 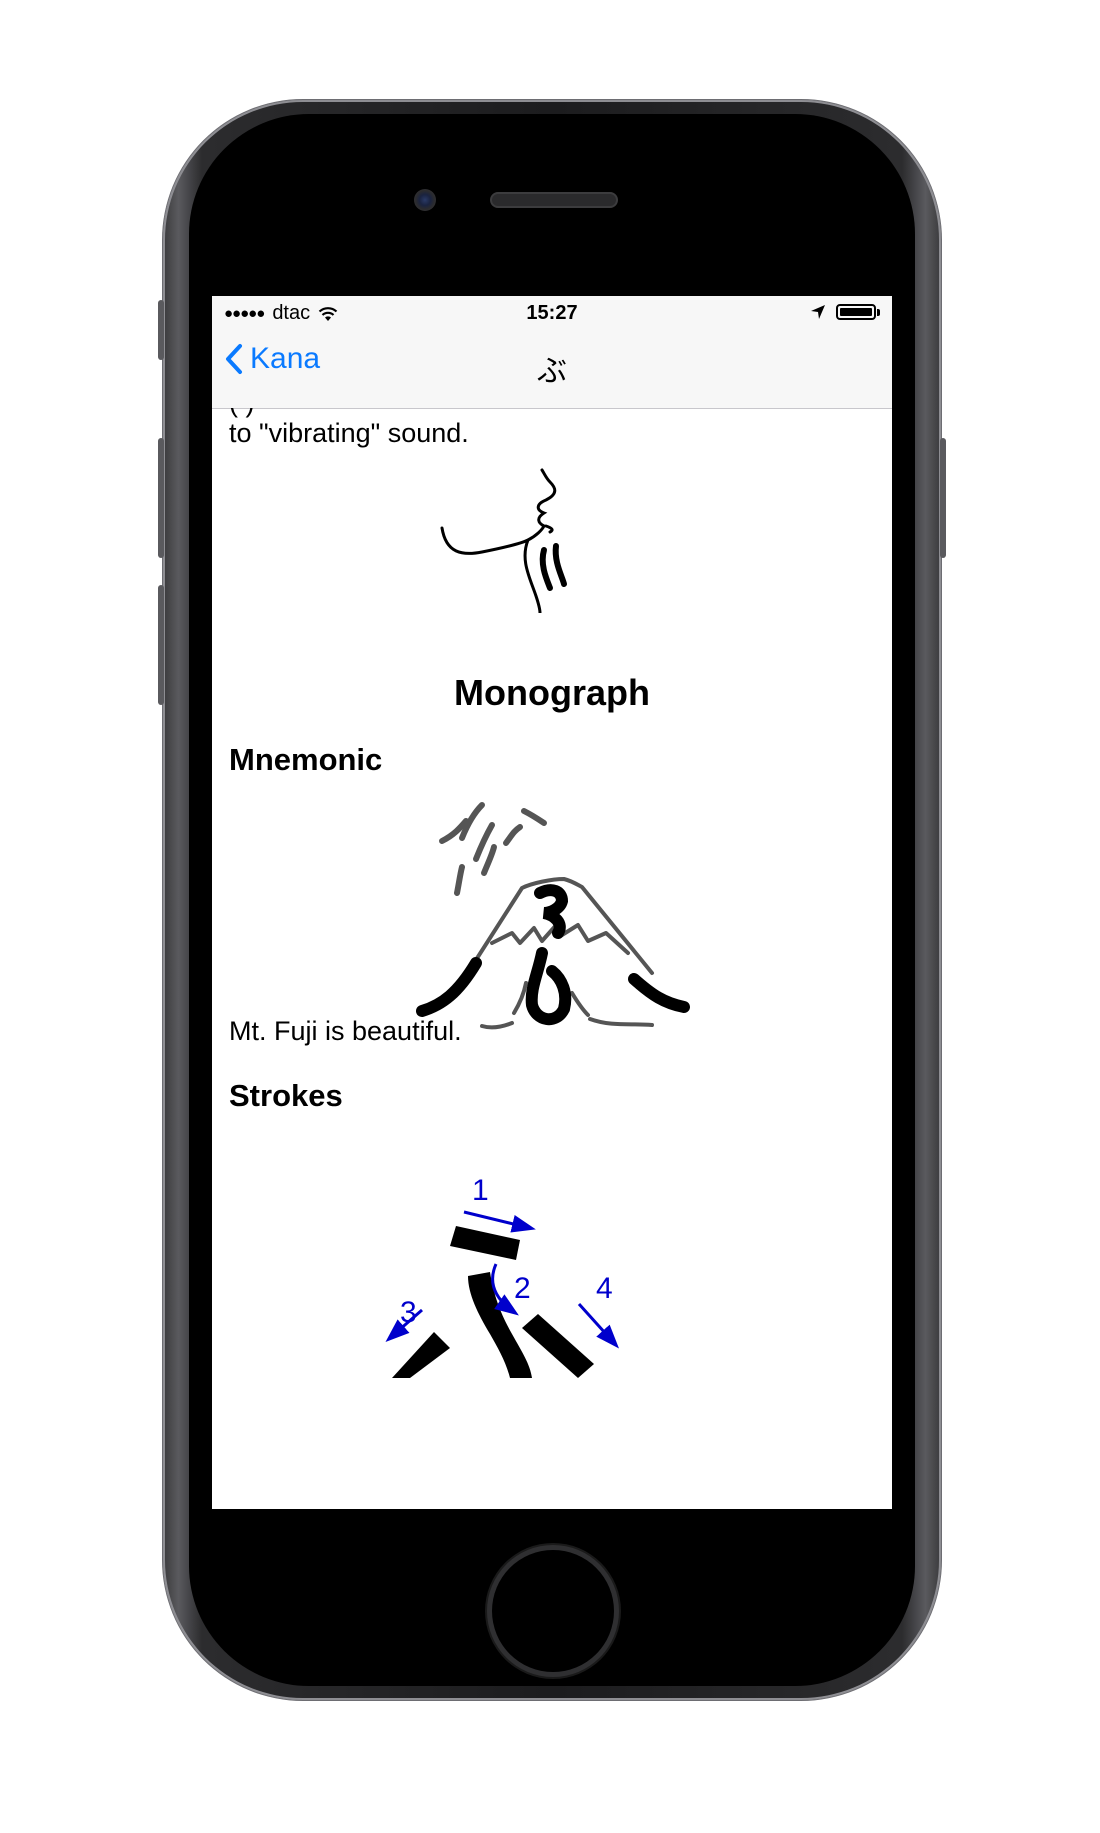 I want to click on monograph-title: Monograph, so click(x=552, y=692).